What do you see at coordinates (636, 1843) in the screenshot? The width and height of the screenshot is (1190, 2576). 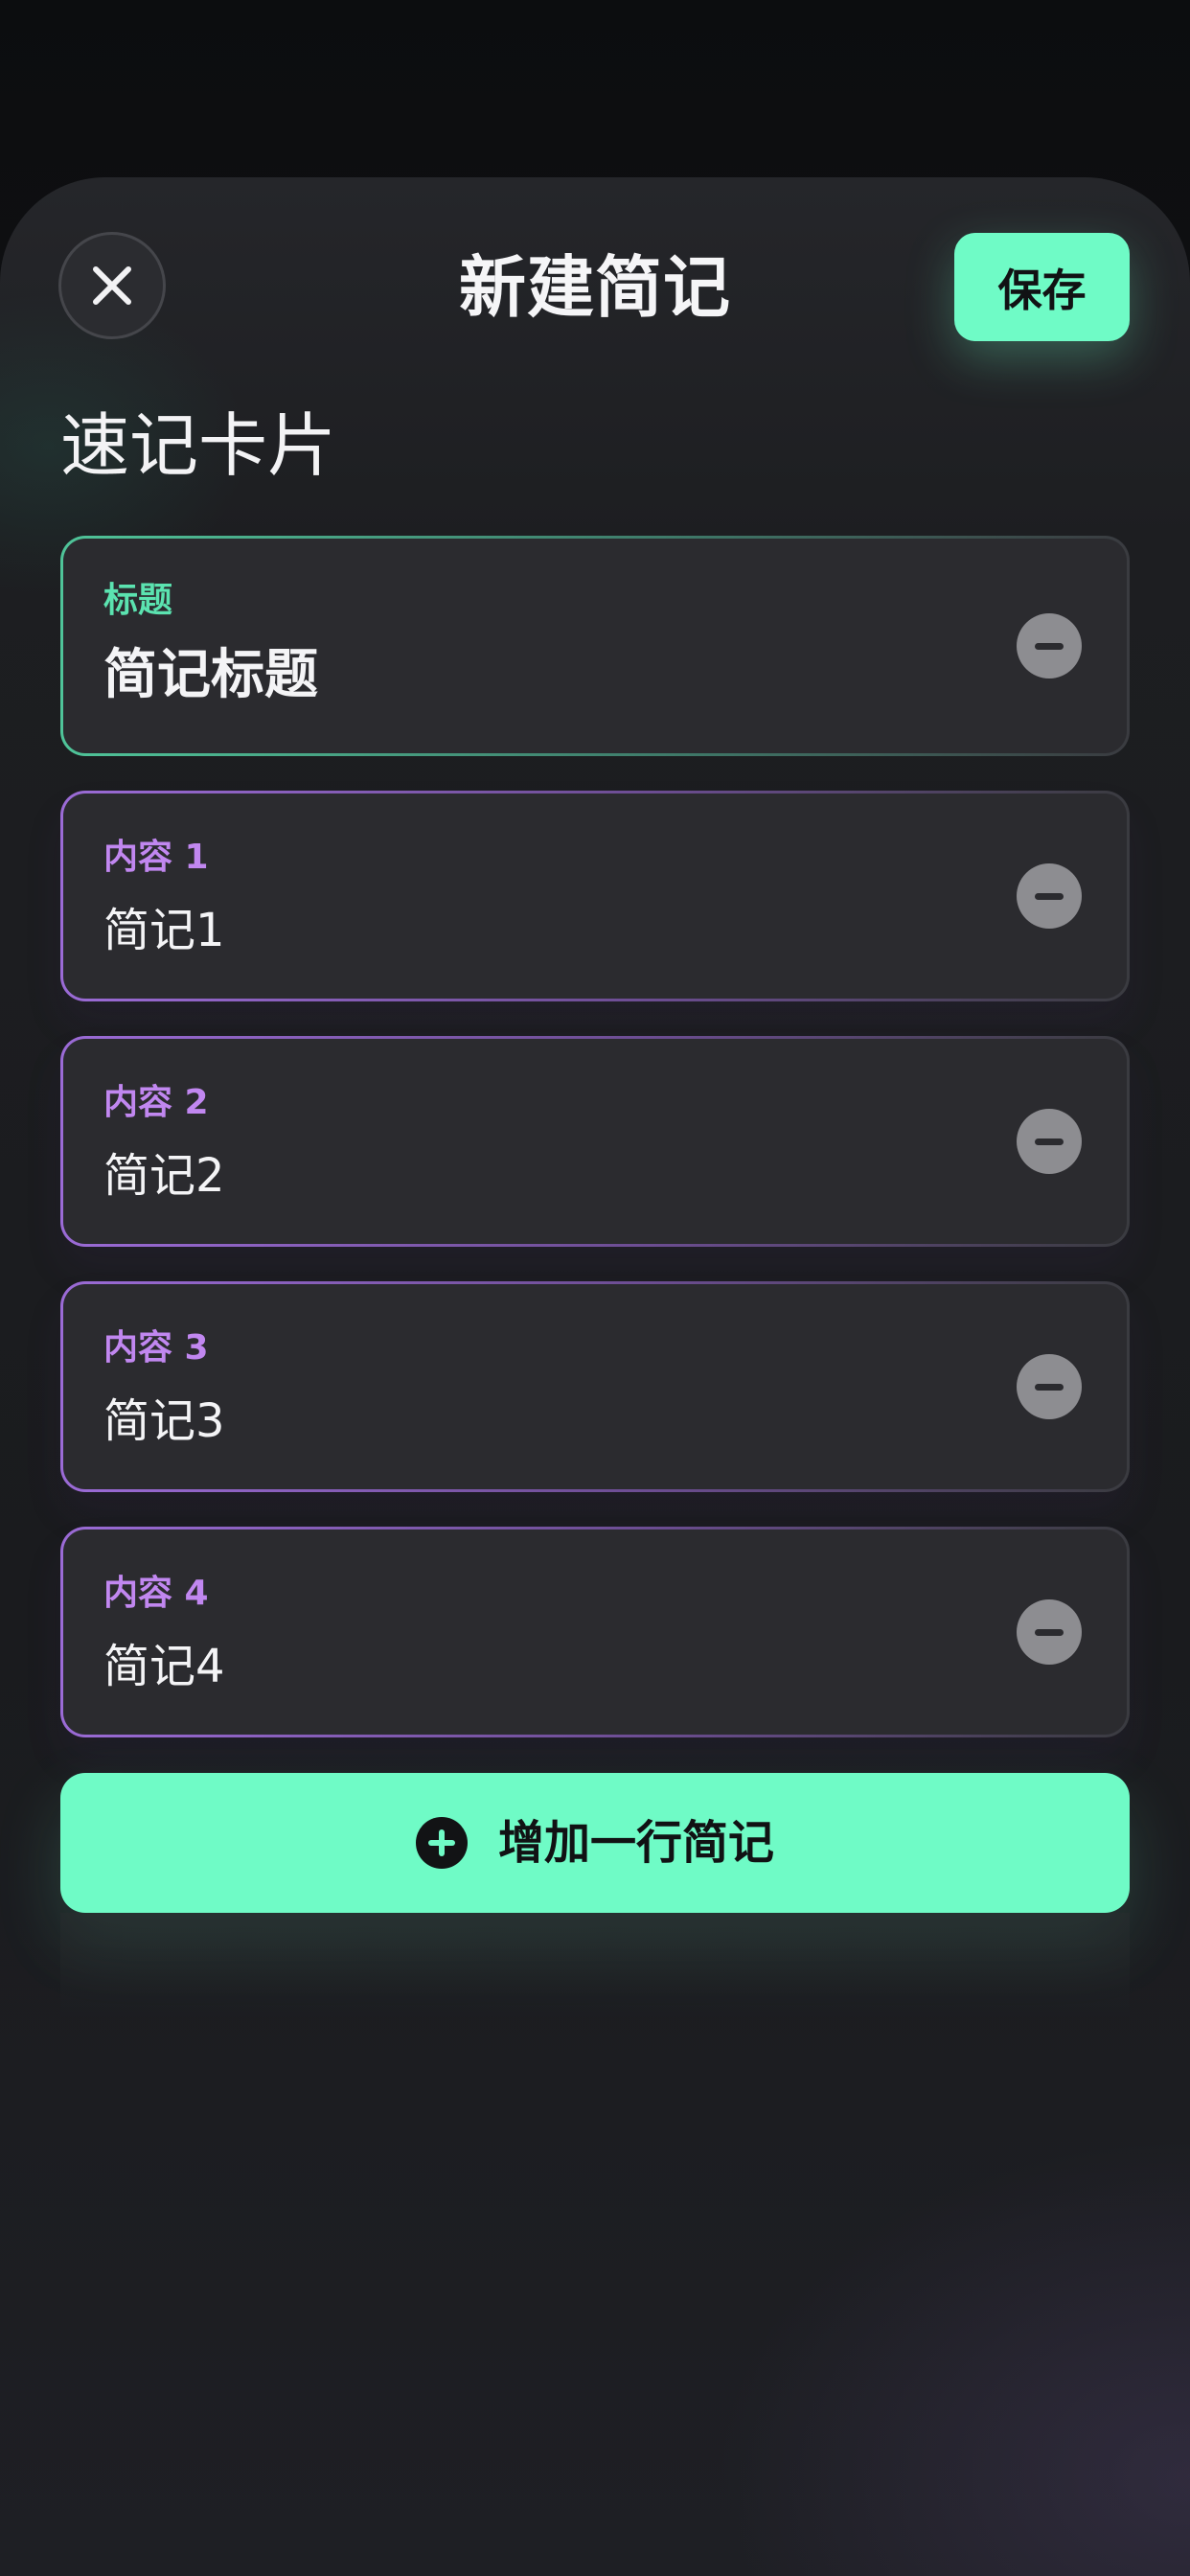 I see `add-note-row-label: 增加一行简记` at bounding box center [636, 1843].